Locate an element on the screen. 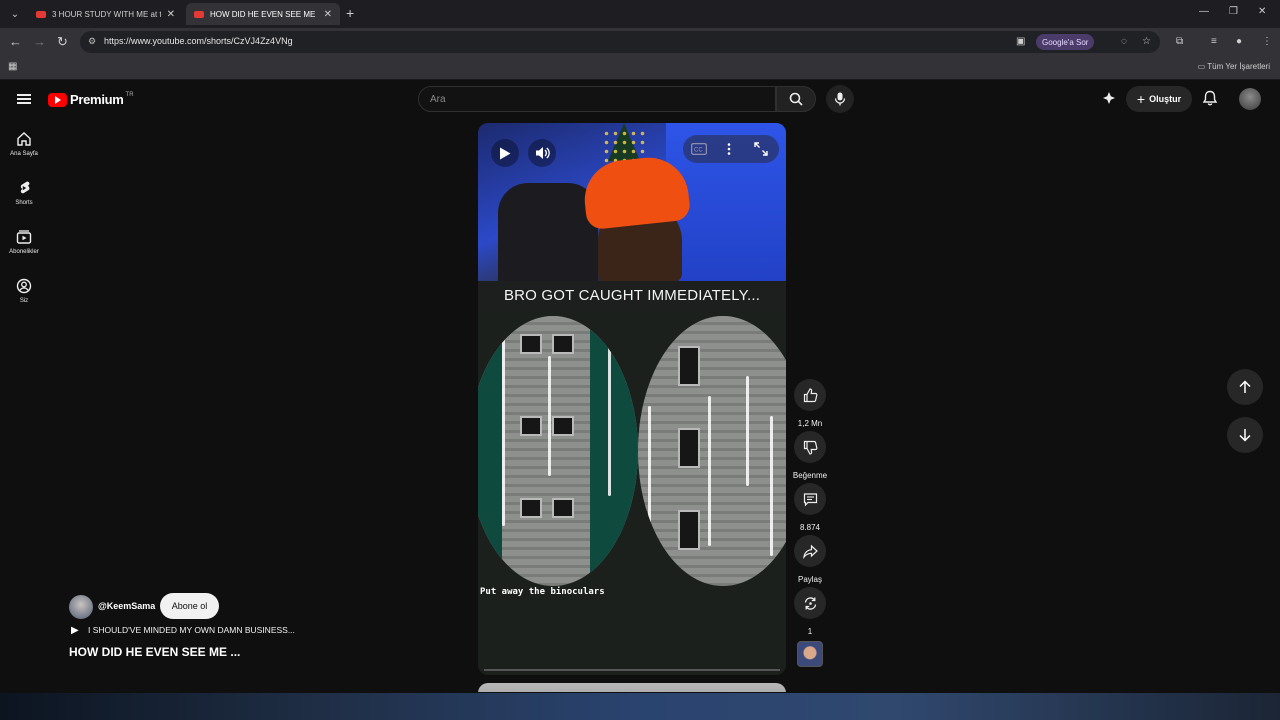 Image resolution: width=1280 pixels, height=720 pixels. background-video-strip is located at coordinates (640, 706).